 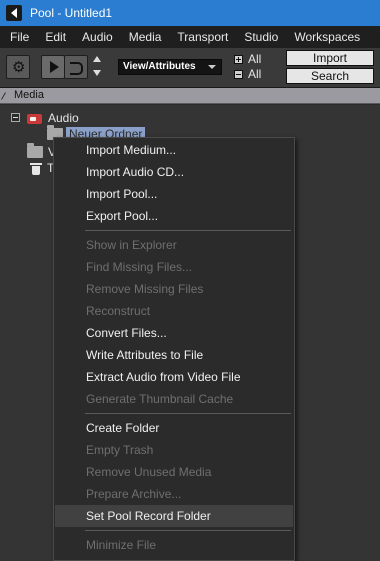 What do you see at coordinates (97, 37) in the screenshot?
I see `menu-audio: Audio` at bounding box center [97, 37].